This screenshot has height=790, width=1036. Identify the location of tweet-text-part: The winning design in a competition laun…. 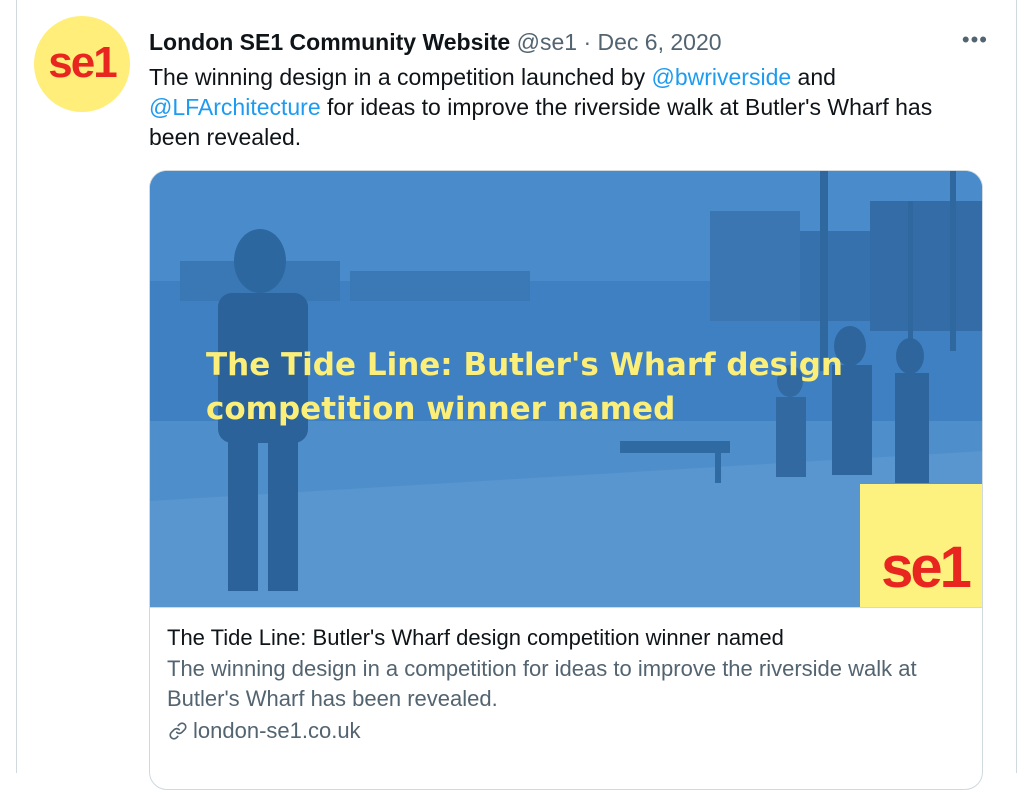
(400, 77).